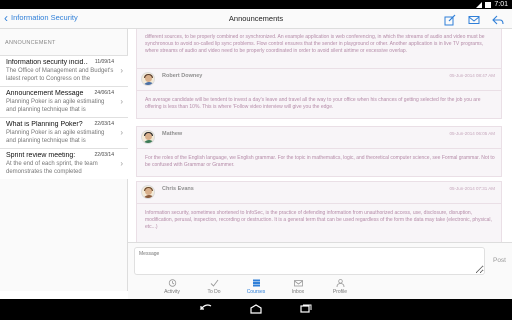 The image size is (512, 320). What do you see at coordinates (340, 283) in the screenshot?
I see `person-icon` at bounding box center [340, 283].